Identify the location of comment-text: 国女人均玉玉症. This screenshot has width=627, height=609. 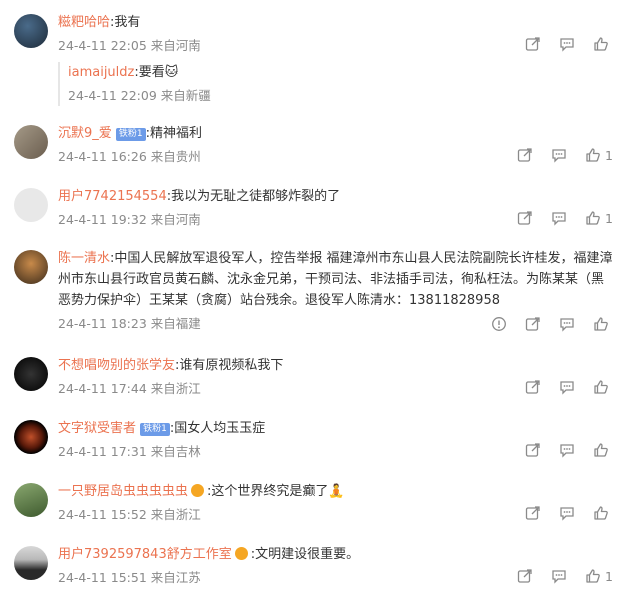
(220, 428).